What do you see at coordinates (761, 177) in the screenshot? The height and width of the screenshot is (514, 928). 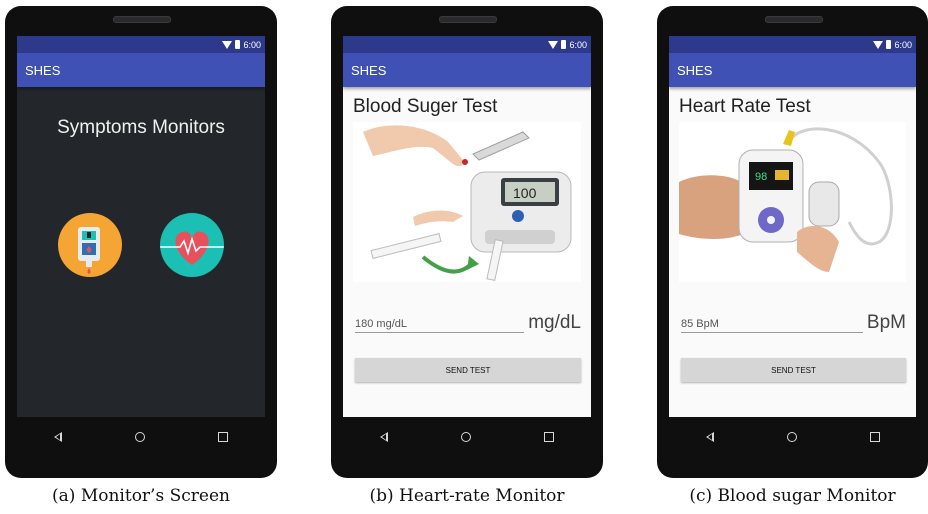 I see `oximeter-display: 98` at bounding box center [761, 177].